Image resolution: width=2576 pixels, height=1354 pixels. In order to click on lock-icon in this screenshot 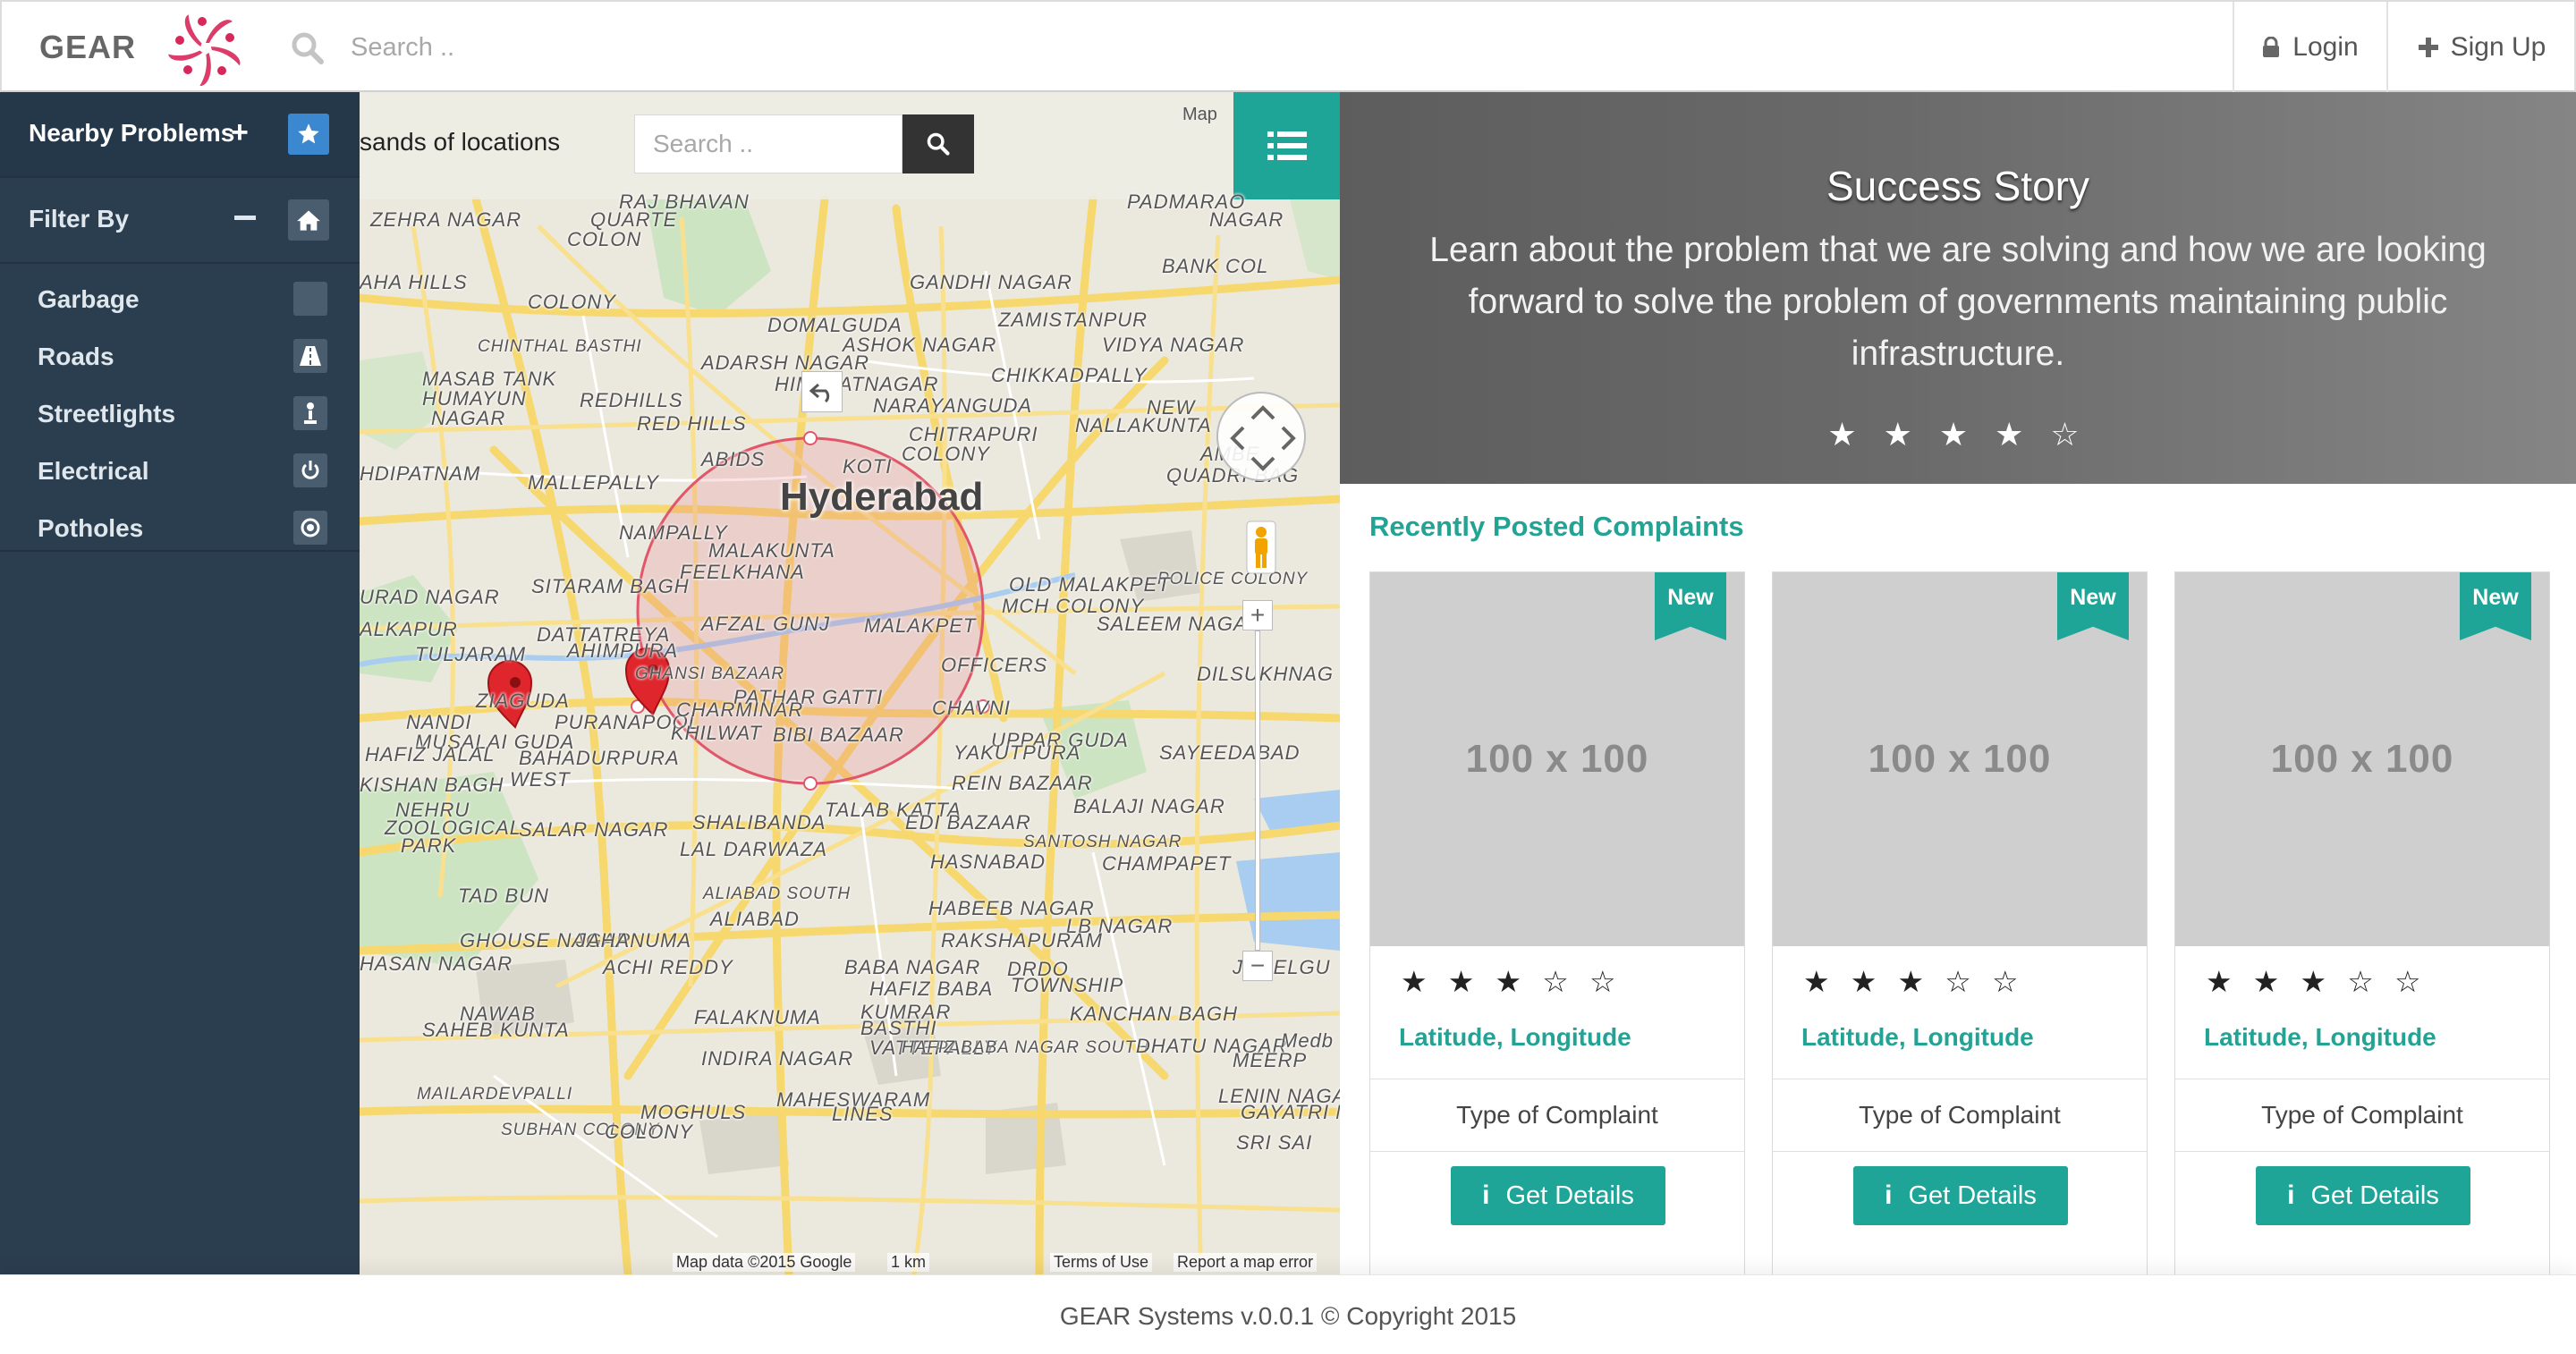, I will do `click(2271, 46)`.